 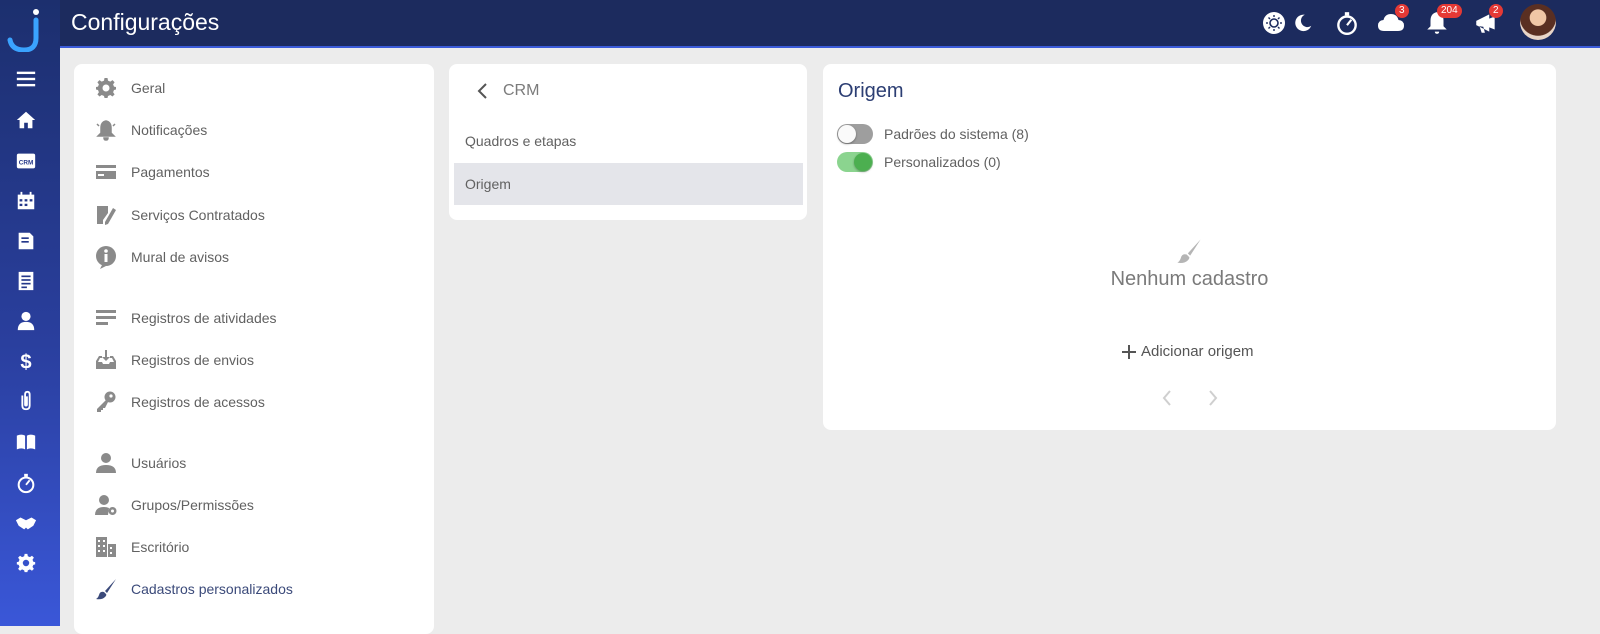 I want to click on back-button: CRM, so click(x=507, y=91).